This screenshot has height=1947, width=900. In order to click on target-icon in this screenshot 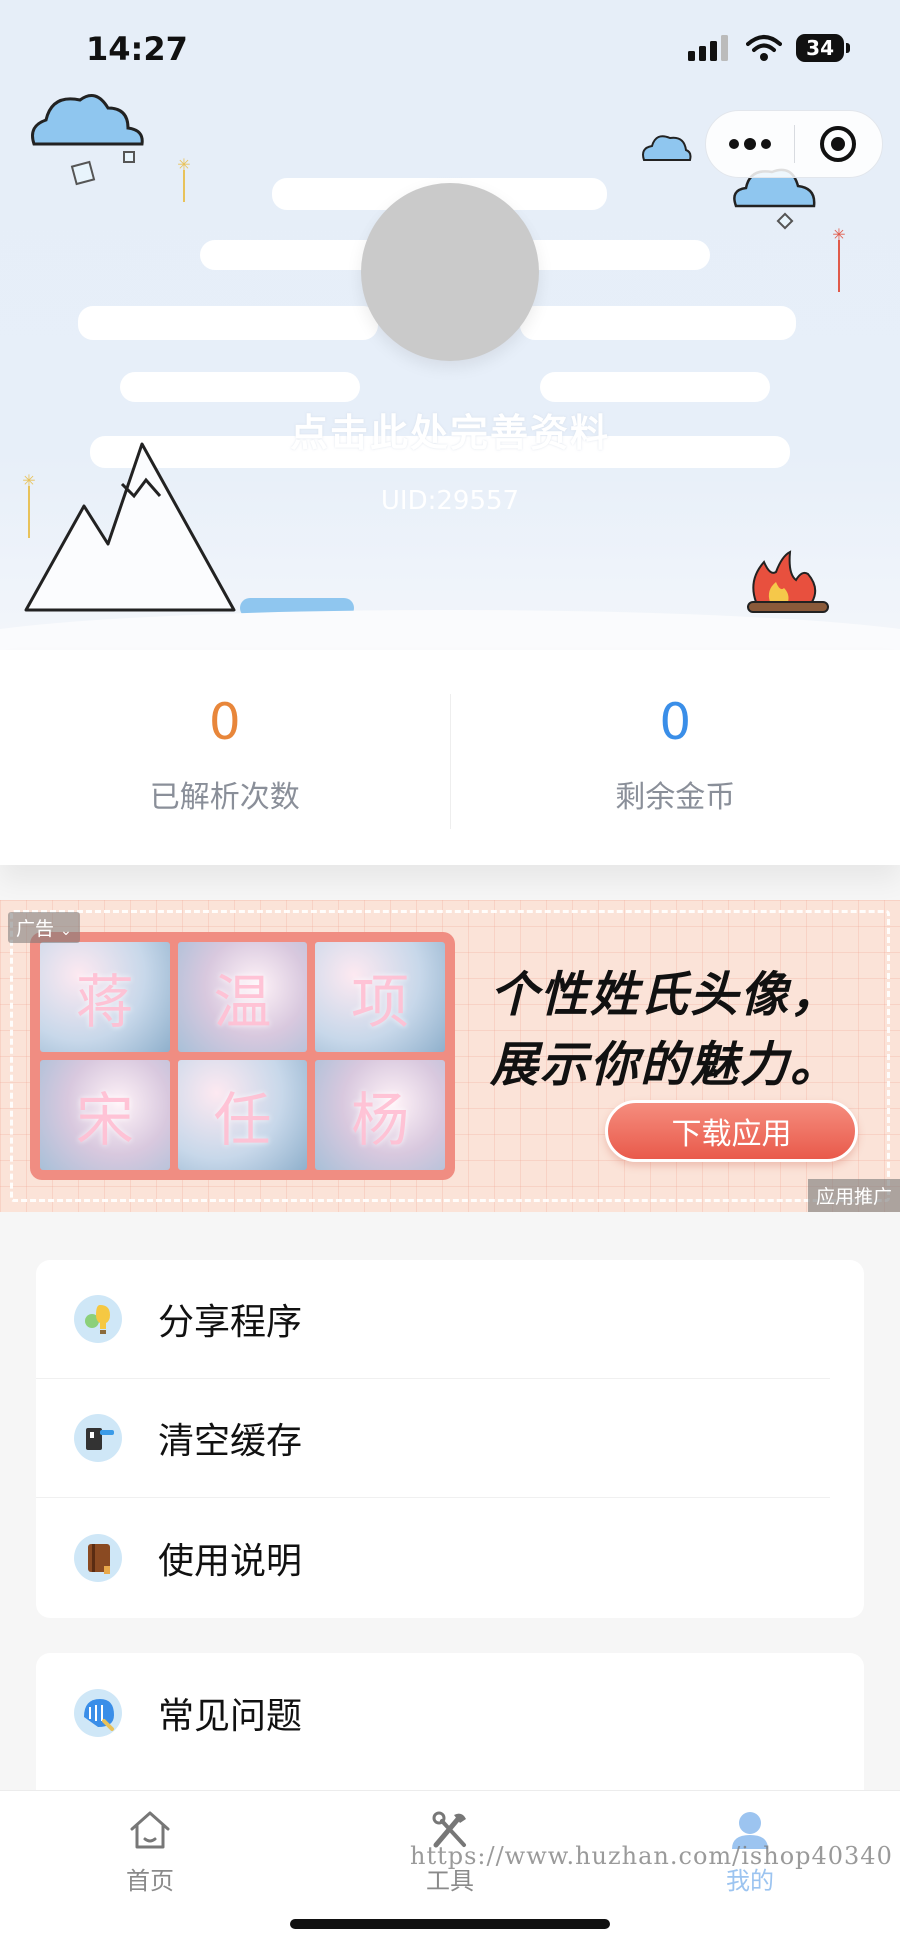, I will do `click(838, 144)`.